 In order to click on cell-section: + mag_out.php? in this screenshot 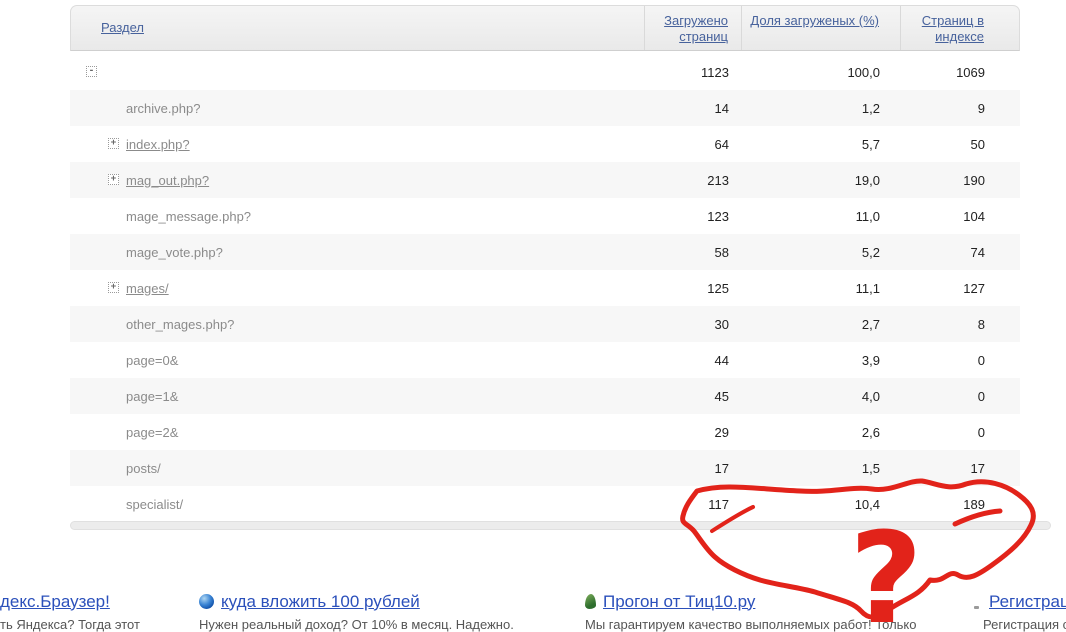, I will do `click(357, 180)`.